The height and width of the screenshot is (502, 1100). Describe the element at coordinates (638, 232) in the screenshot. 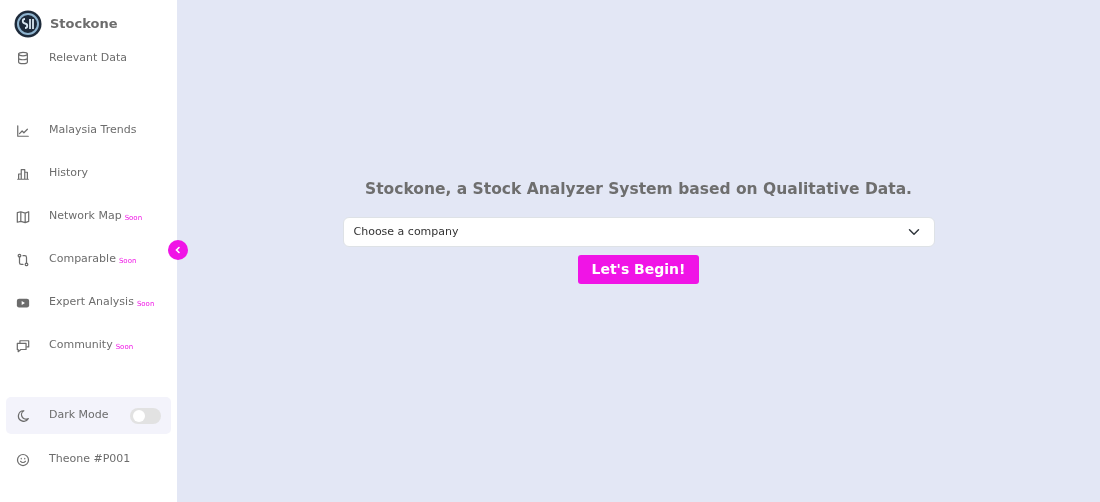

I see `company-select: Choose a company` at that location.